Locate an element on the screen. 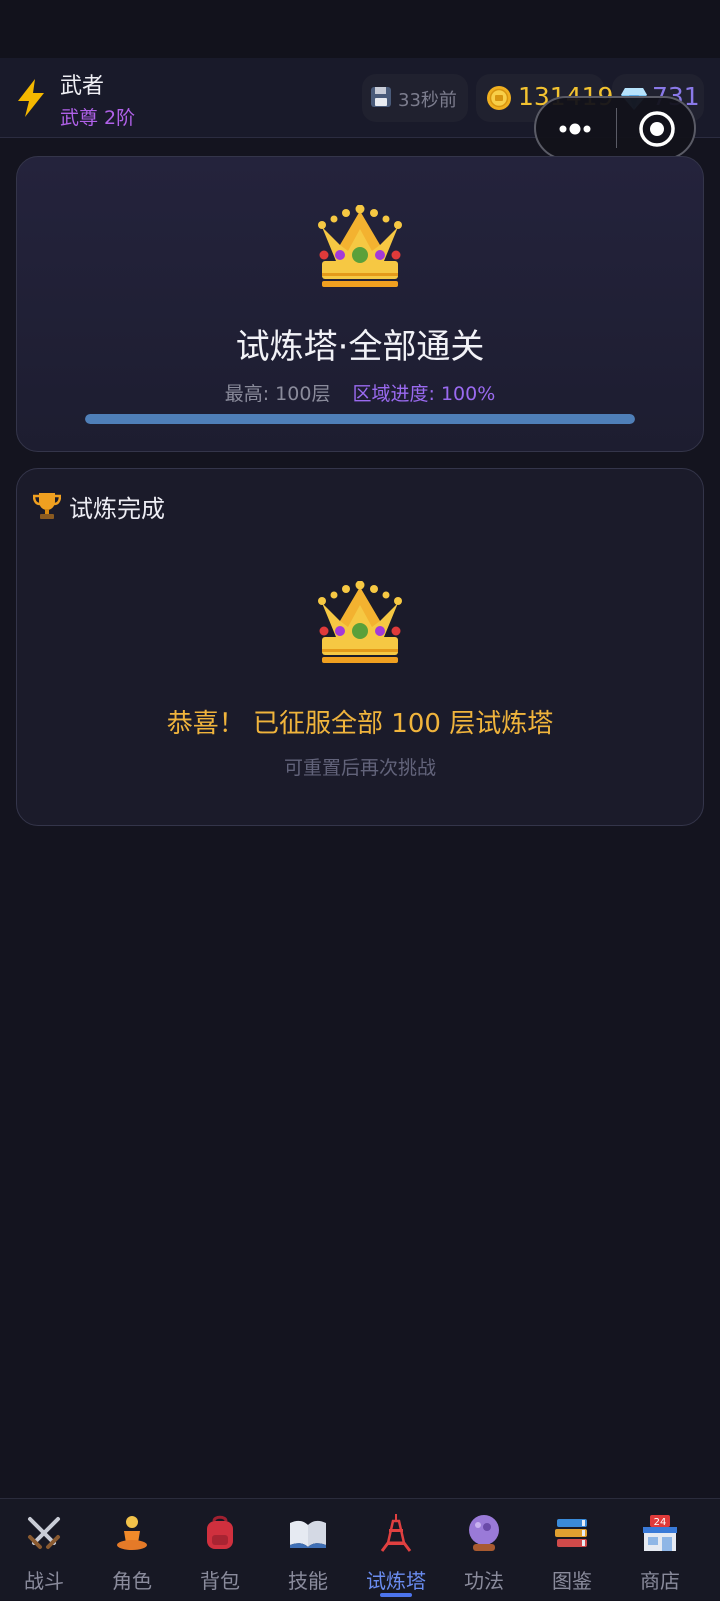  tower-title: 试炼塔·全部通关 is located at coordinates (360, 347).